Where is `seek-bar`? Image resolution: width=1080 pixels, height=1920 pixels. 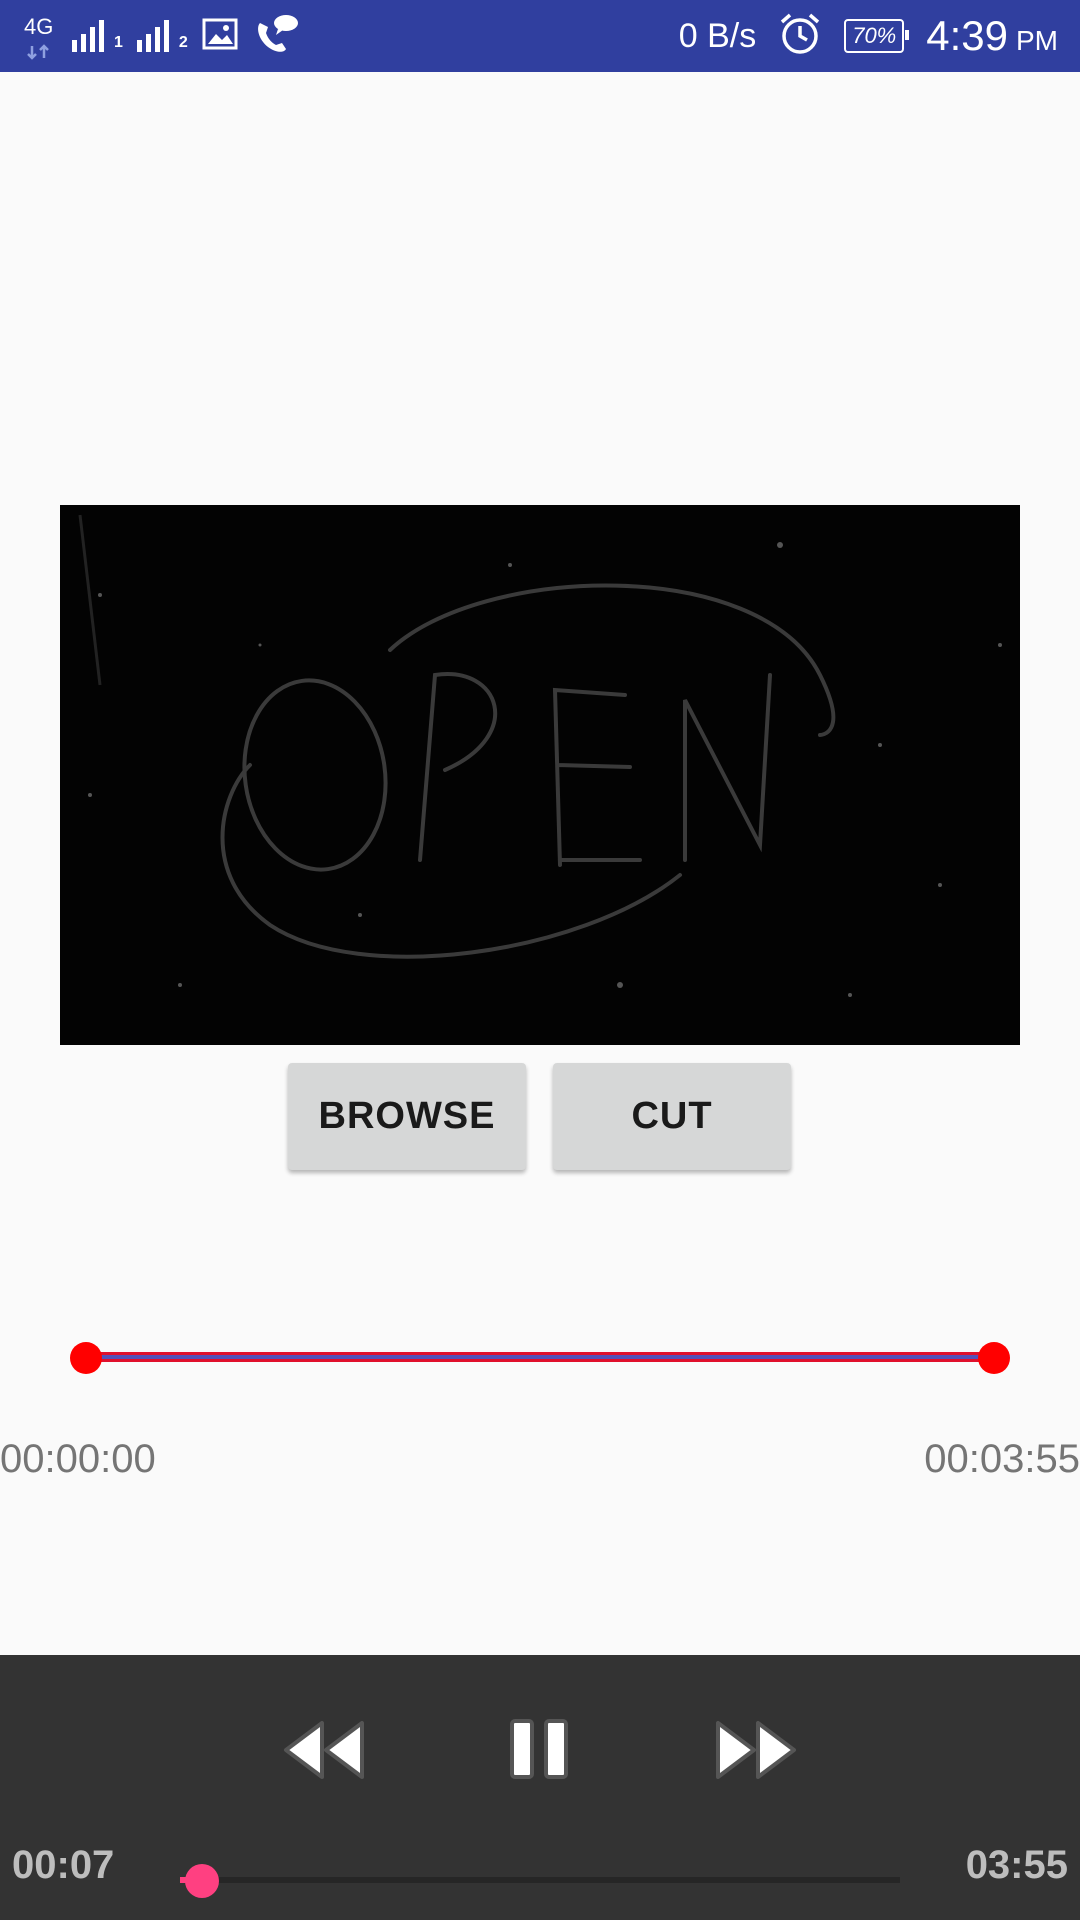 seek-bar is located at coordinates (540, 1880).